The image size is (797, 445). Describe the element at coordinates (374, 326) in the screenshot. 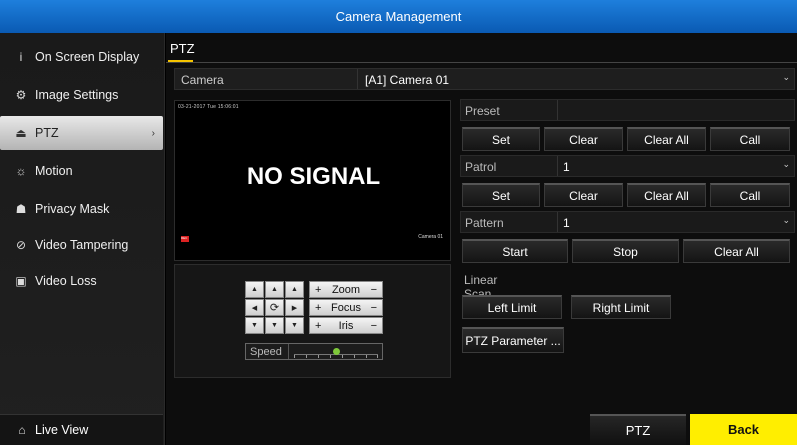

I see `iris-close-button: −` at that location.